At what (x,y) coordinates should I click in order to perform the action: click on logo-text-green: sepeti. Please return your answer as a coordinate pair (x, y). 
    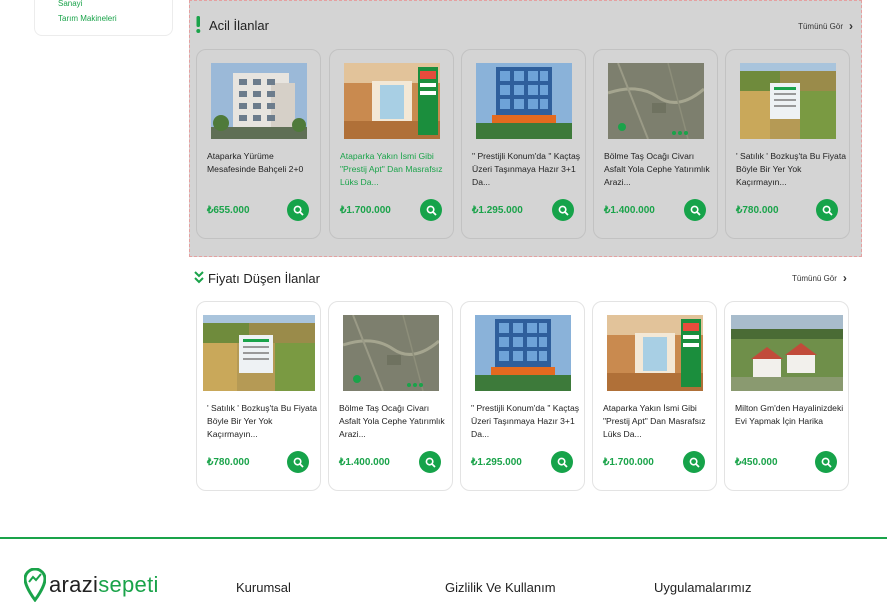
    Looking at the image, I should click on (128, 584).